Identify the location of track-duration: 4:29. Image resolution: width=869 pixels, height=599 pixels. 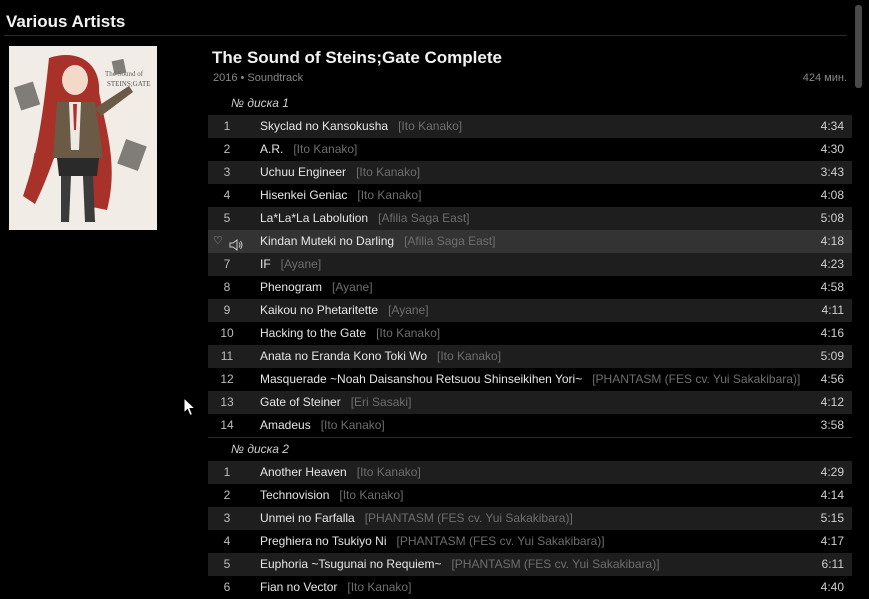
(832, 472).